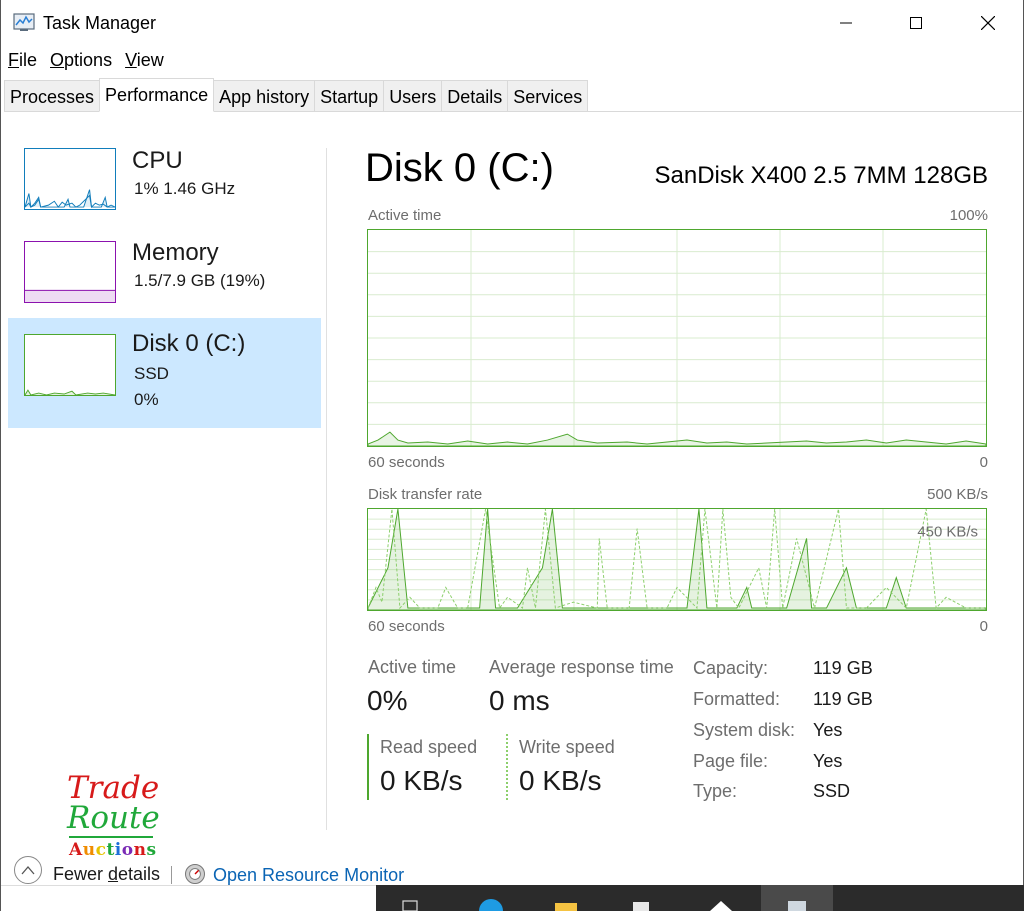  Describe the element at coordinates (189, 343) in the screenshot. I see `disk-title: Disk 0 (C:)` at that location.